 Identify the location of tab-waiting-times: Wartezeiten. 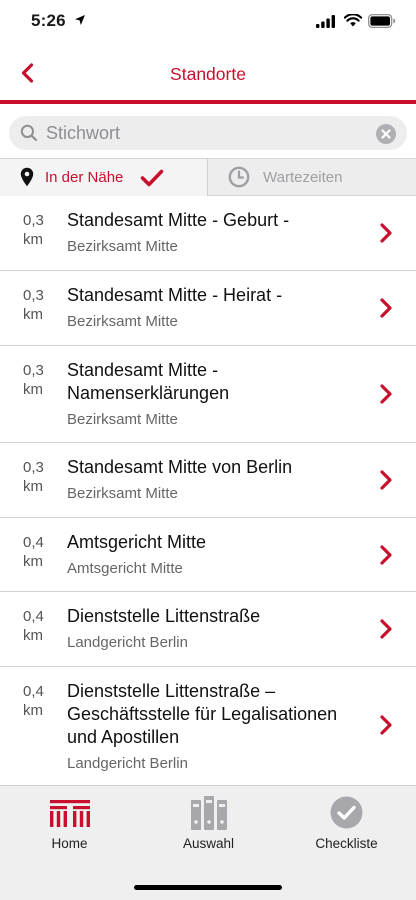
(312, 177).